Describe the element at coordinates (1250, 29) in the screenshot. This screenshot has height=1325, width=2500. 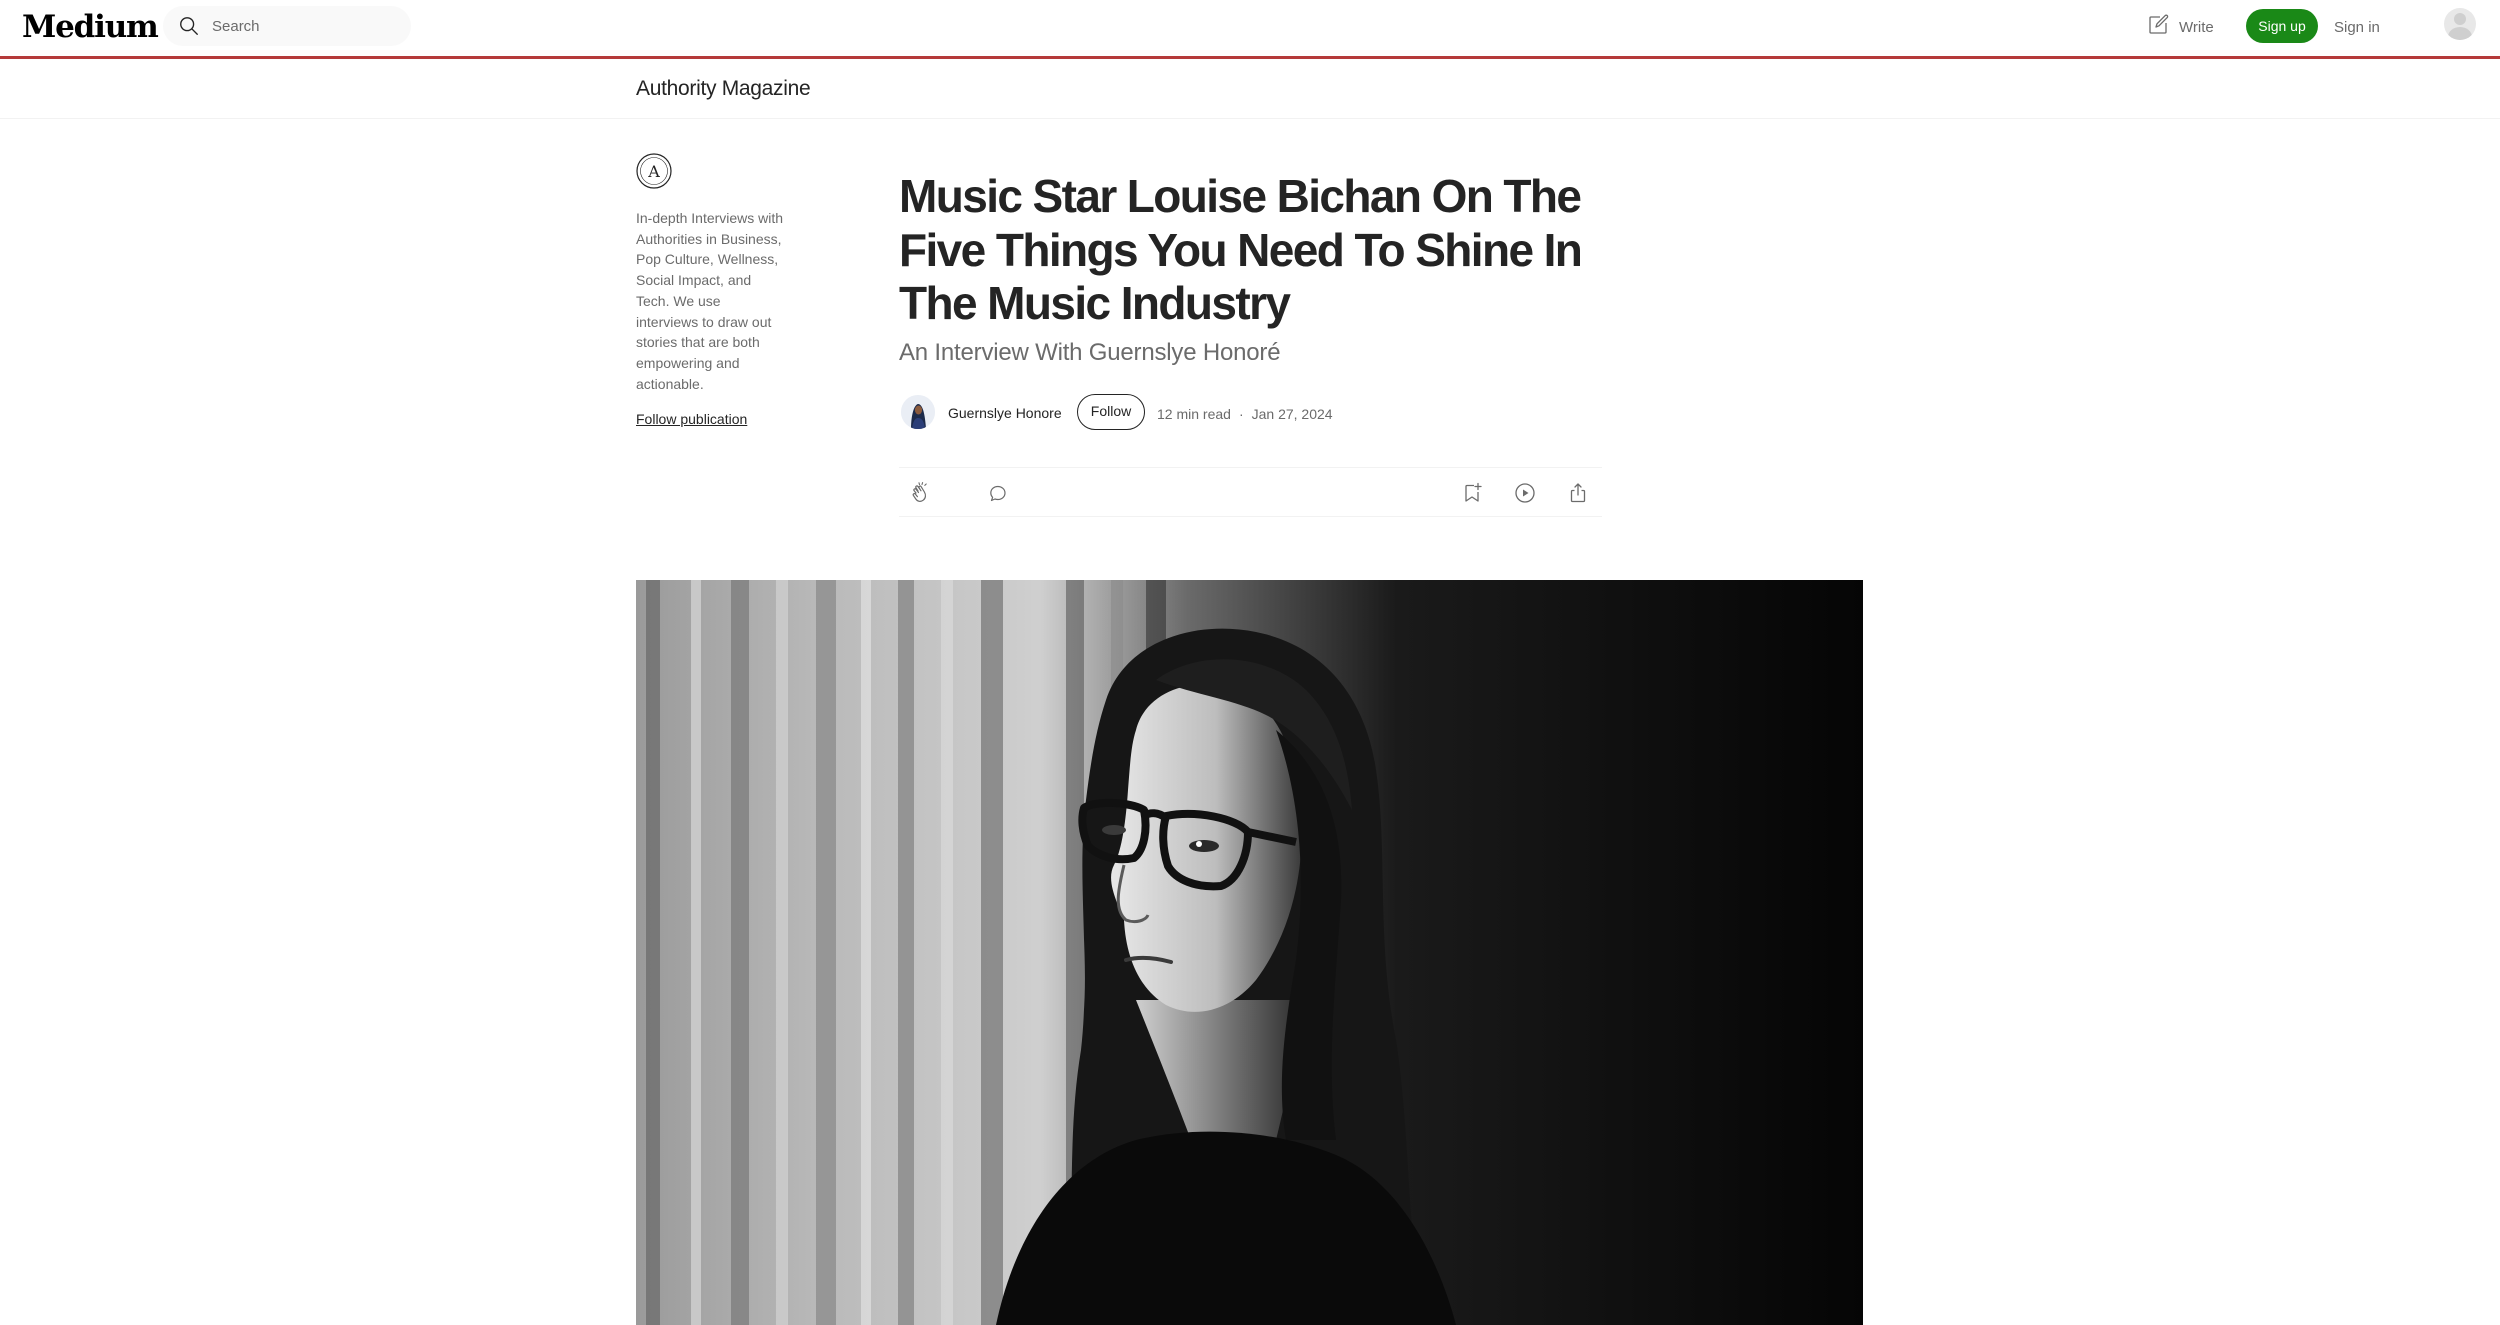
I see `top-navigation: Medium Search Write Sign up Sign in` at that location.